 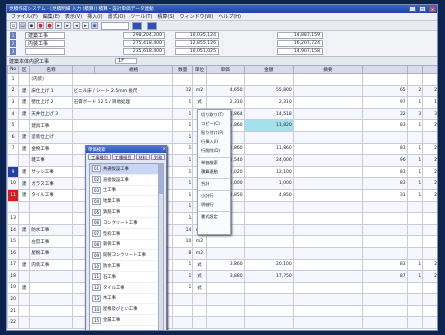 I want to click on table-row: 20, so click(x=222, y=299).